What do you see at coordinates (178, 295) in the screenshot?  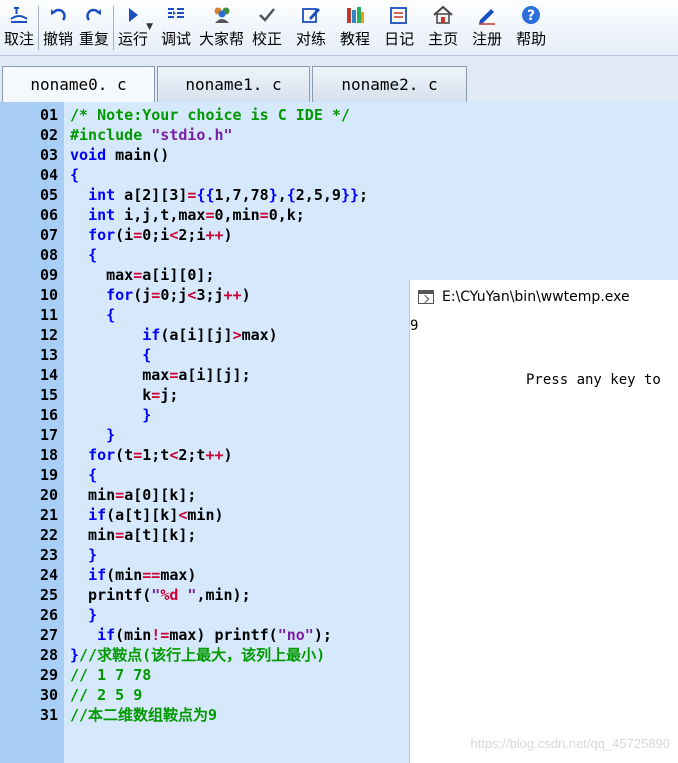 I see `code-line: for(j=0;j<3;j++)` at bounding box center [178, 295].